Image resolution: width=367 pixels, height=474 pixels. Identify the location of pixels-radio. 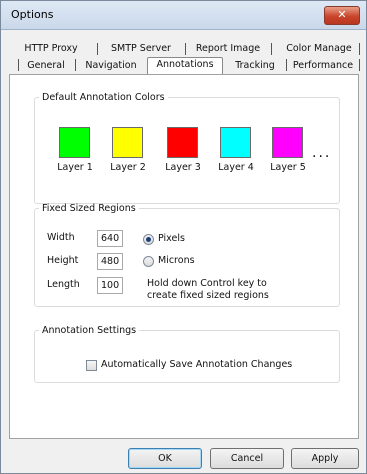
(148, 239).